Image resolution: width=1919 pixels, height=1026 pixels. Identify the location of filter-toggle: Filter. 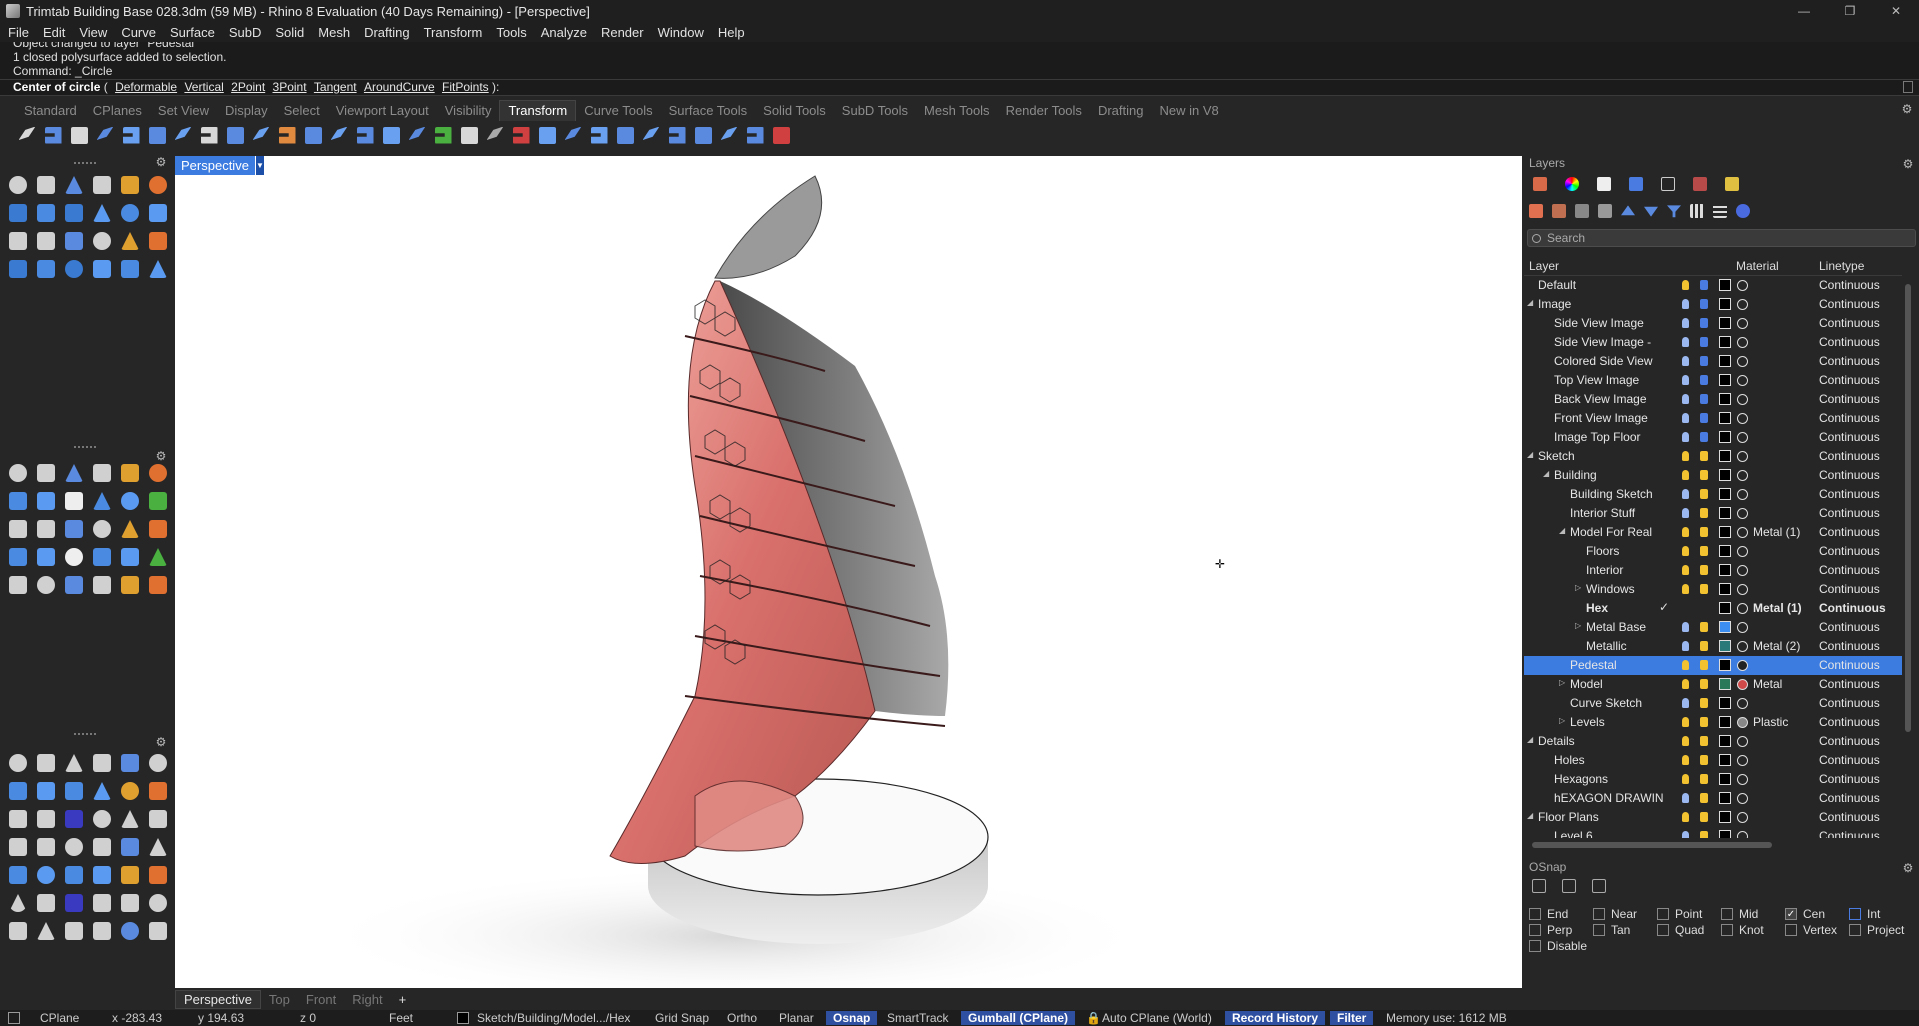
(1352, 1018).